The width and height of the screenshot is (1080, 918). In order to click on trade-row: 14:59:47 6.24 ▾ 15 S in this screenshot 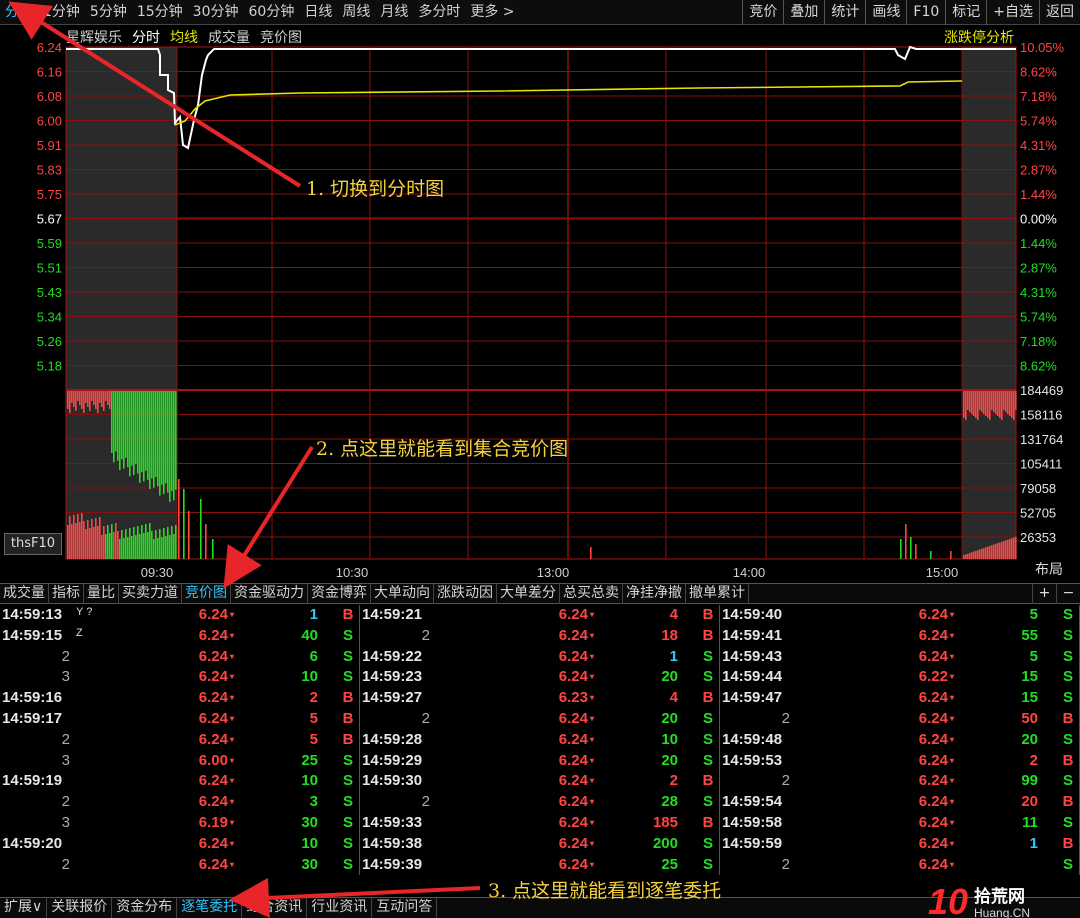, I will do `click(899, 698)`.